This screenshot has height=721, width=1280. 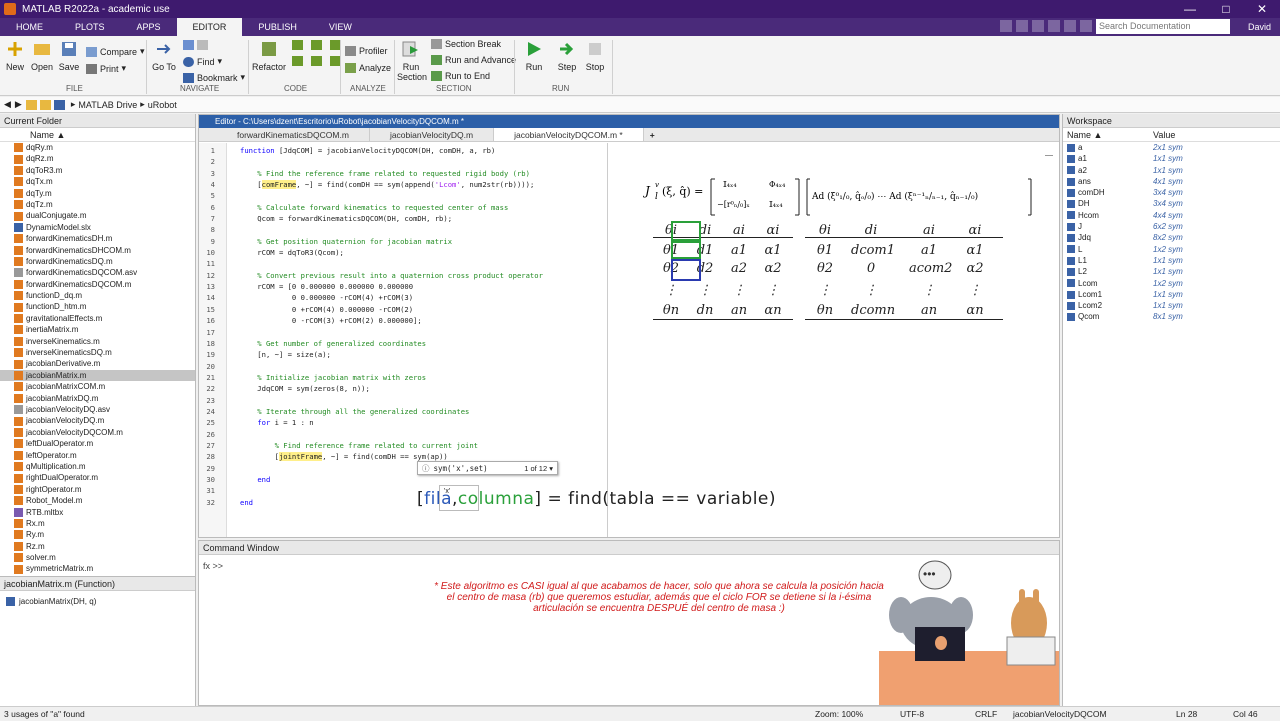 I want to click on tab-jacobian-velocity-dqcom: jacobianVelocityDQCOM.m *, so click(x=569, y=134).